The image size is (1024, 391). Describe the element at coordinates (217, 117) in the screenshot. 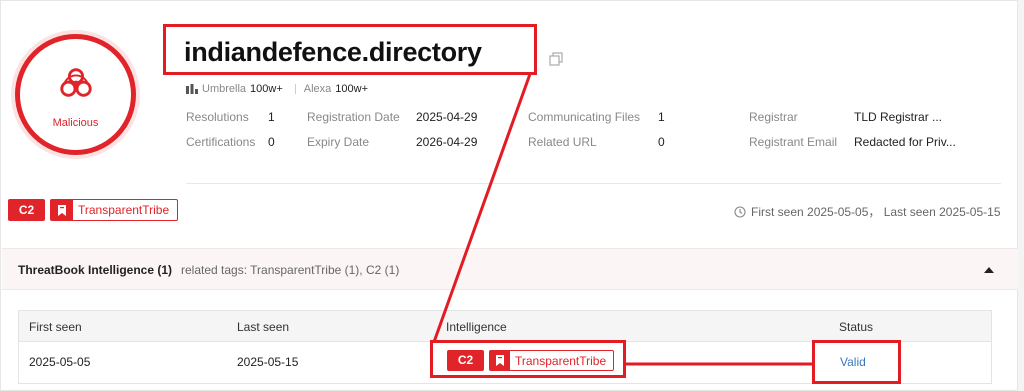

I see `resolutions-label: Resolutions` at that location.